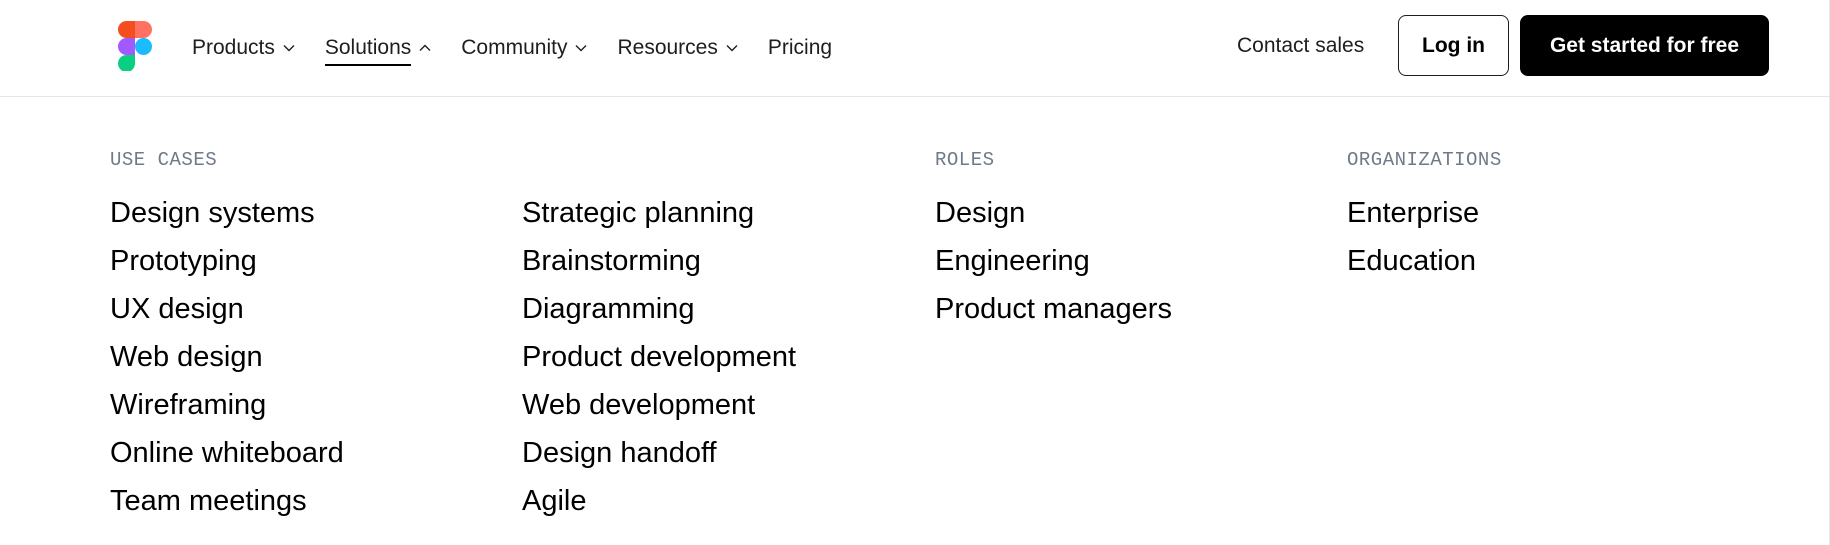 The height and width of the screenshot is (545, 1830). What do you see at coordinates (1424, 160) in the screenshot?
I see `organizations-heading: ORGANIZATIONS` at bounding box center [1424, 160].